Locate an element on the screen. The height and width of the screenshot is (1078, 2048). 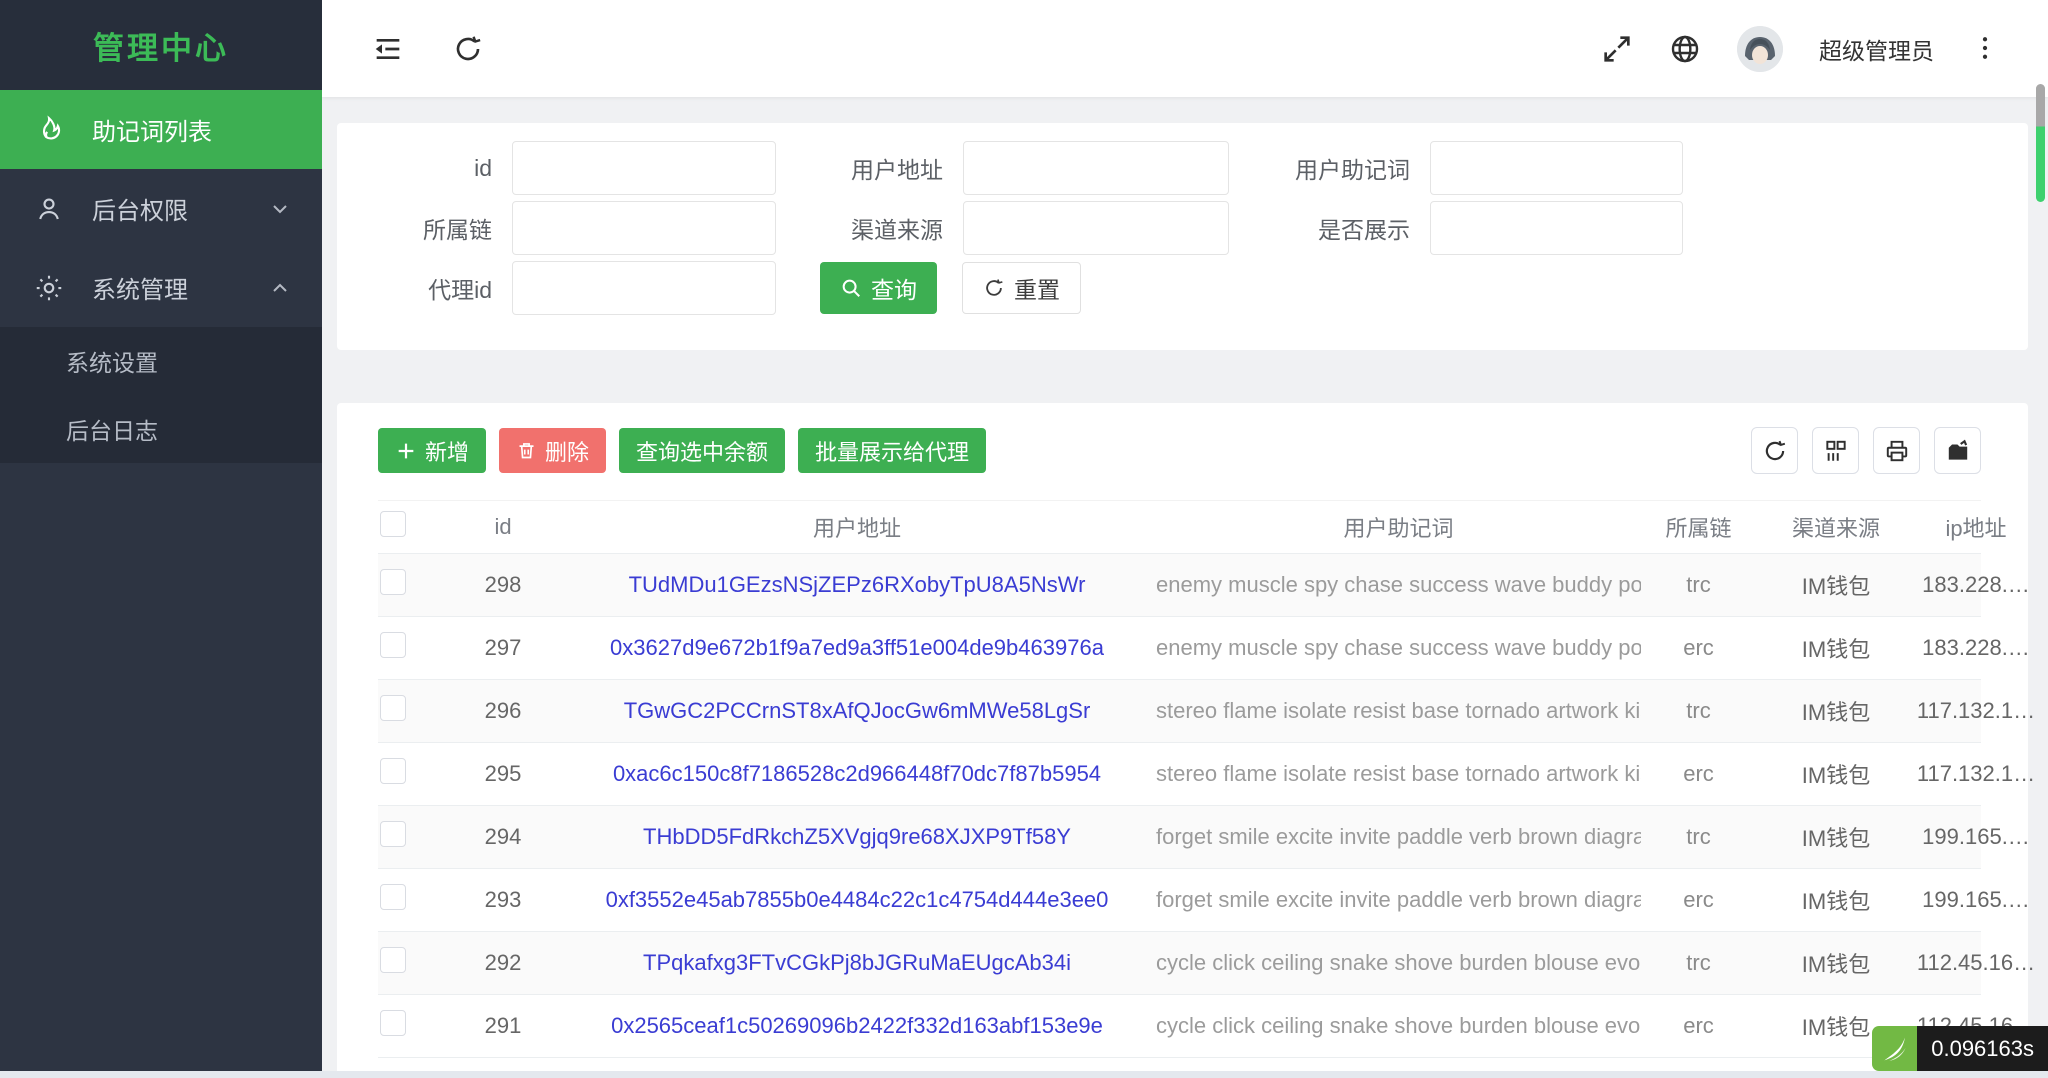
collapse-sidebar-icon is located at coordinates (388, 49).